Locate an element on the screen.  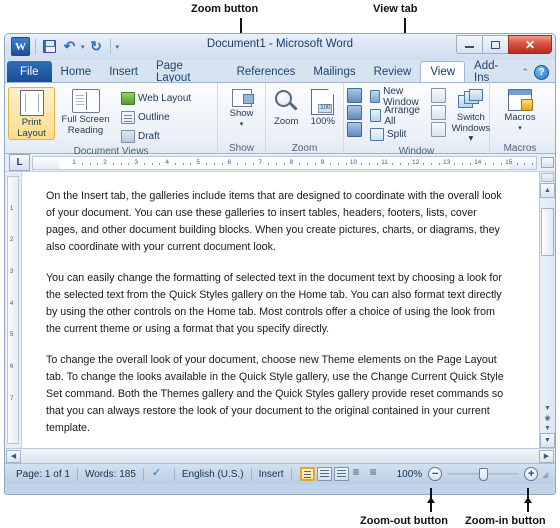
outline-view-icon is located at coordinates (358, 473).